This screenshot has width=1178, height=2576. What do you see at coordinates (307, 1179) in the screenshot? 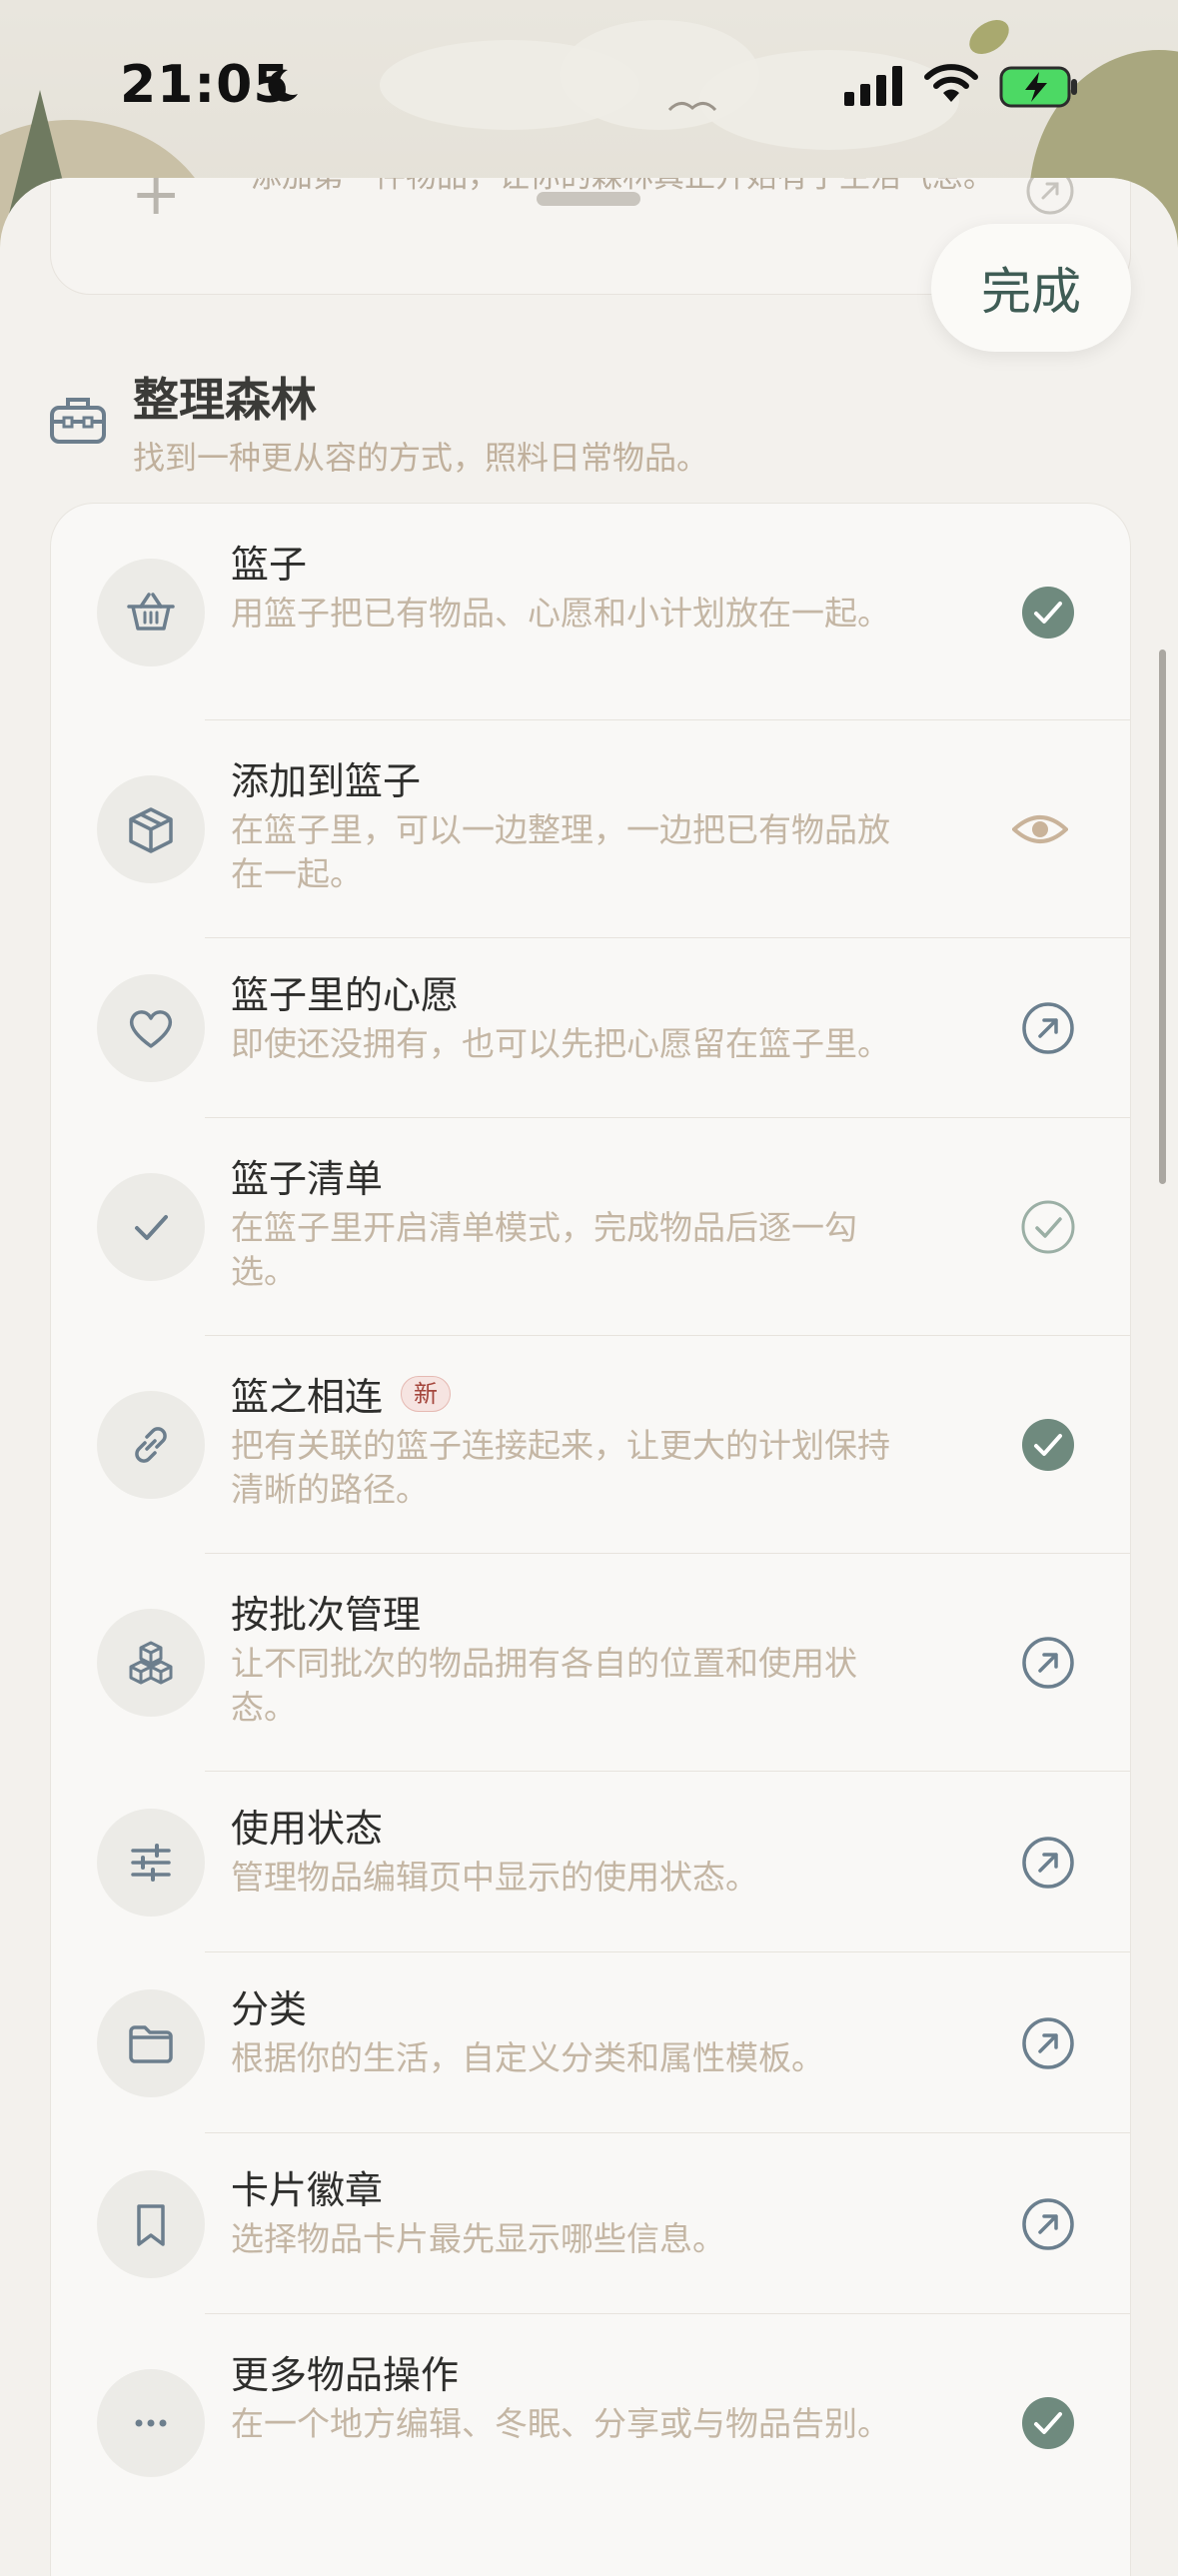
I see `feature-title-text: 篮子清单` at bounding box center [307, 1179].